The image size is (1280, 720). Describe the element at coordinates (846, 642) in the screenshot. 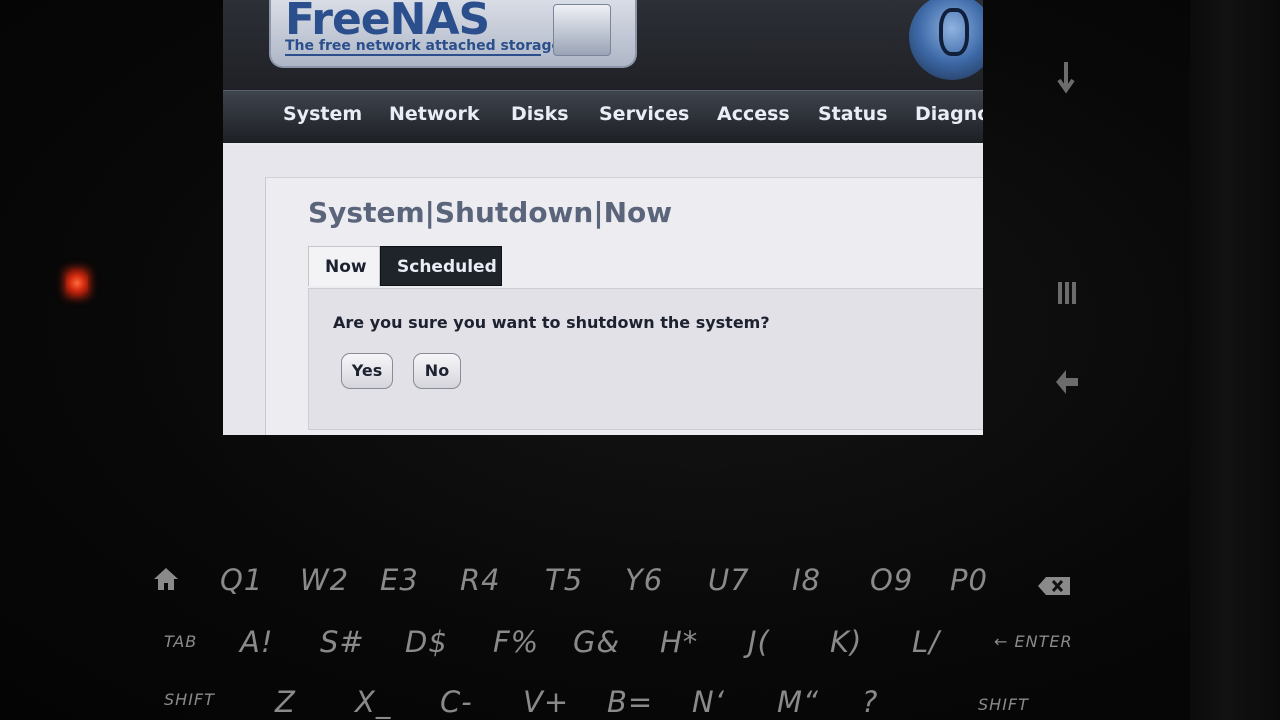

I see `key-k: K)` at that location.